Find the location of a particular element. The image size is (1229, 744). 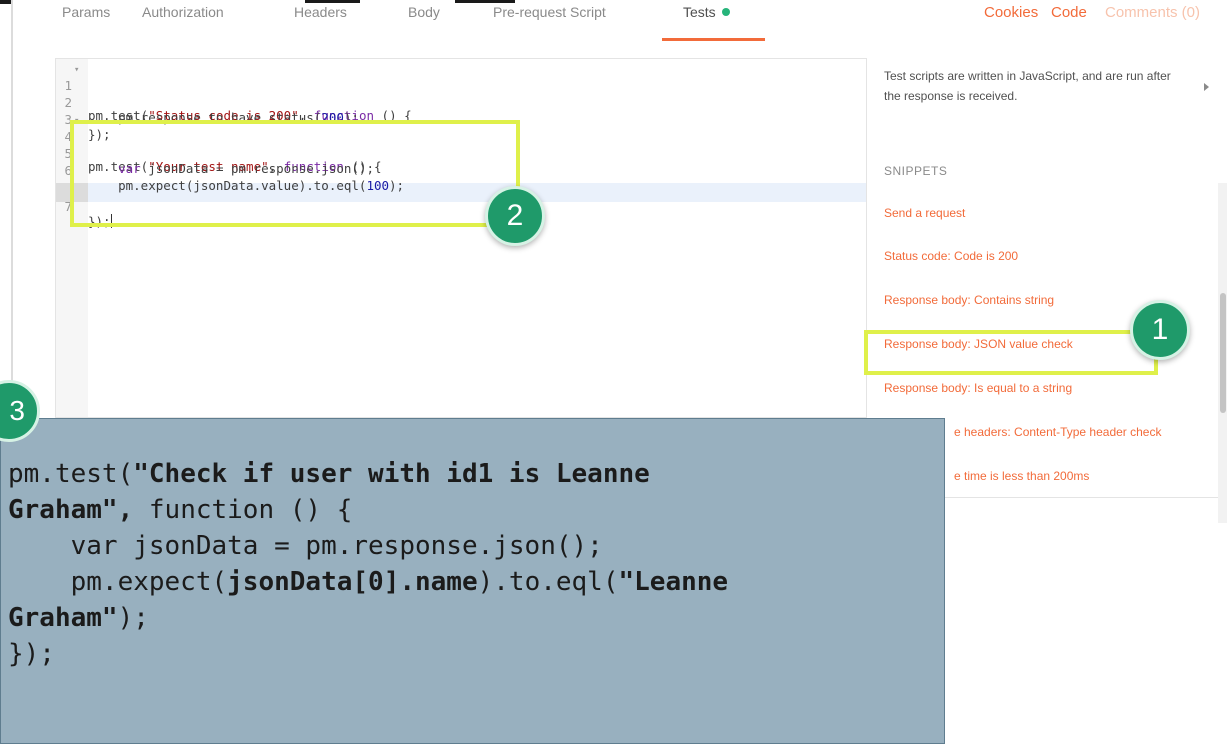

code-string: "Leanne is located at coordinates (673, 582).